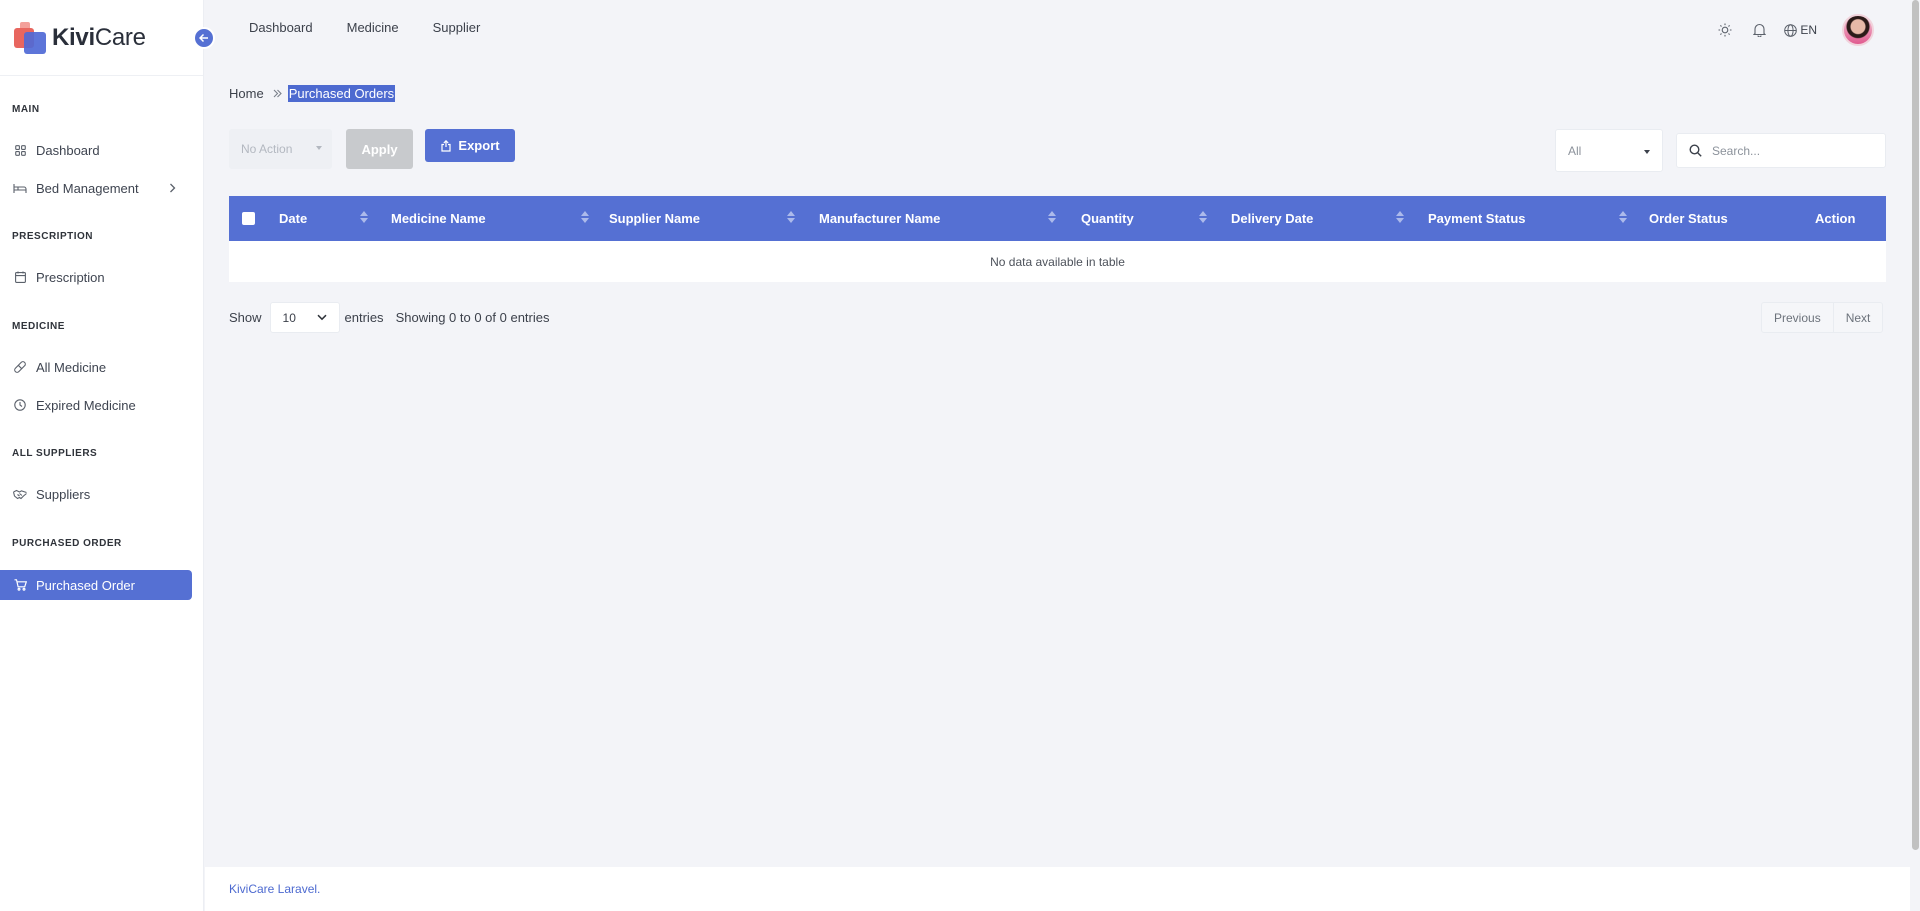 The width and height of the screenshot is (1920, 911). Describe the element at coordinates (1688, 218) in the screenshot. I see `column-header-order-status: Order Status` at that location.